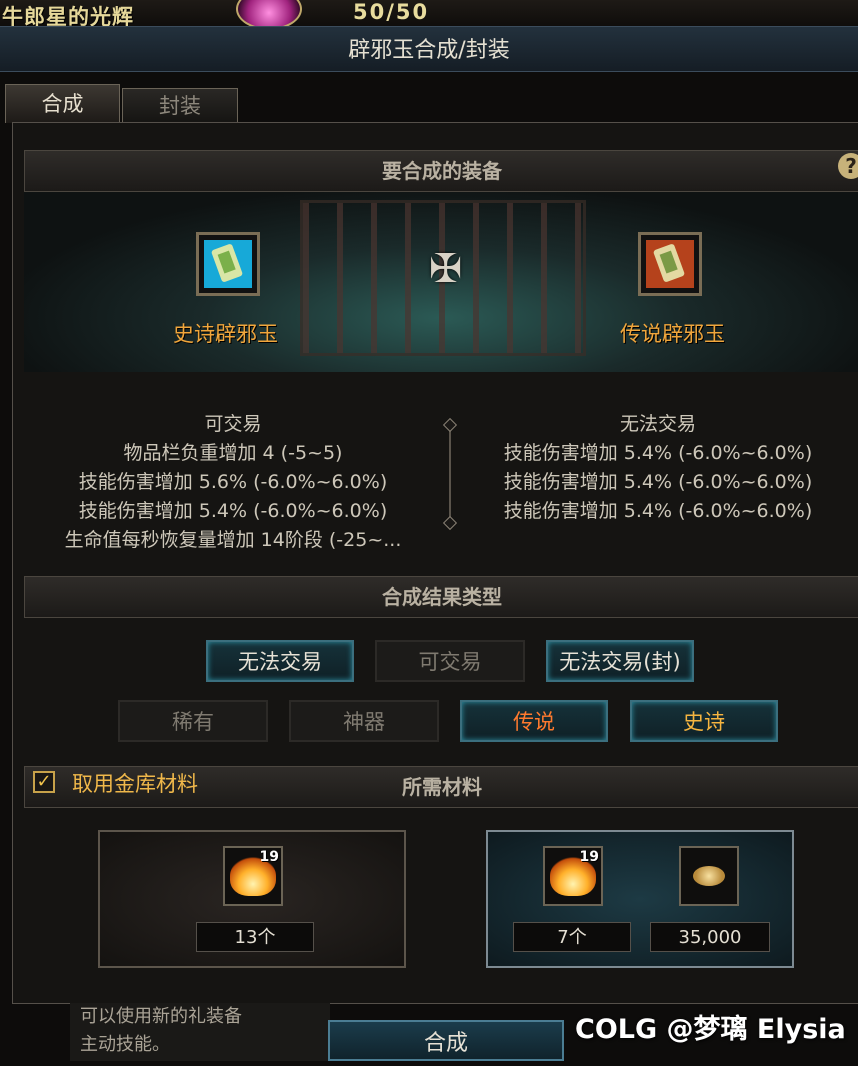  Describe the element at coordinates (200, 1032) in the screenshot. I see `bottom-note: 可以使用新的礼装备 主动技能。` at that location.